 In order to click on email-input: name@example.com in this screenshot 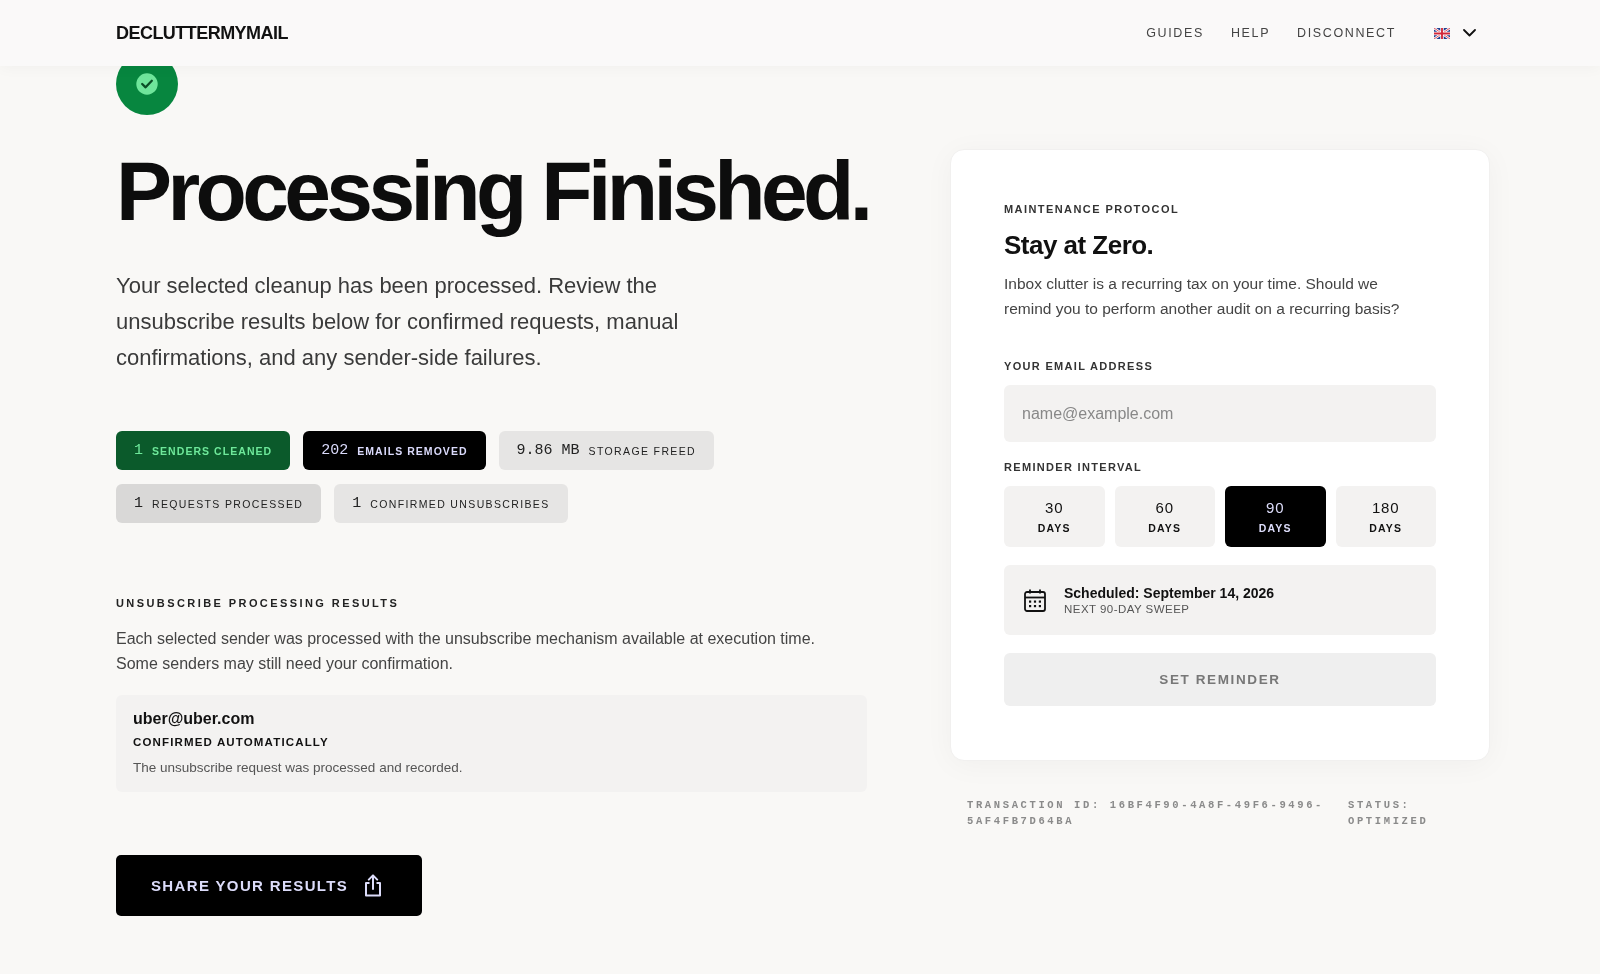, I will do `click(1220, 413)`.